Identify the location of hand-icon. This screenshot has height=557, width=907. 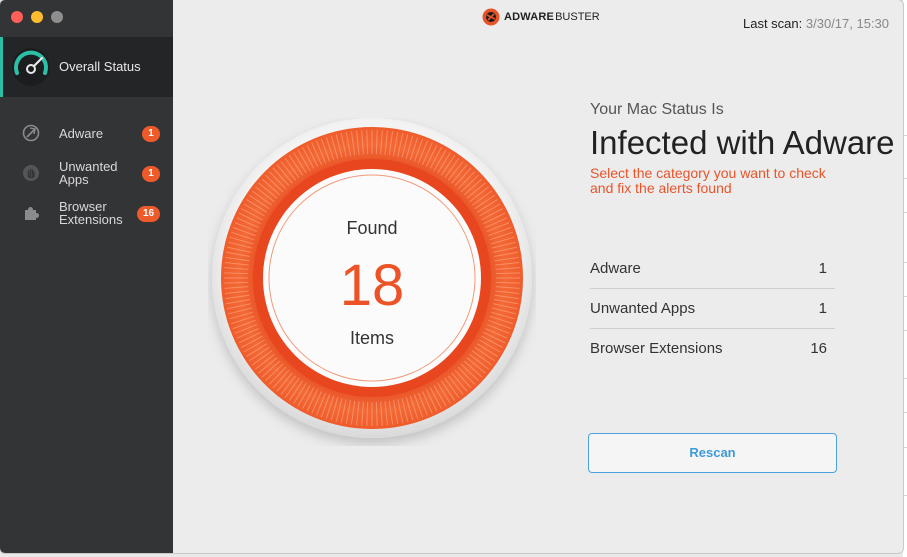
(31, 173).